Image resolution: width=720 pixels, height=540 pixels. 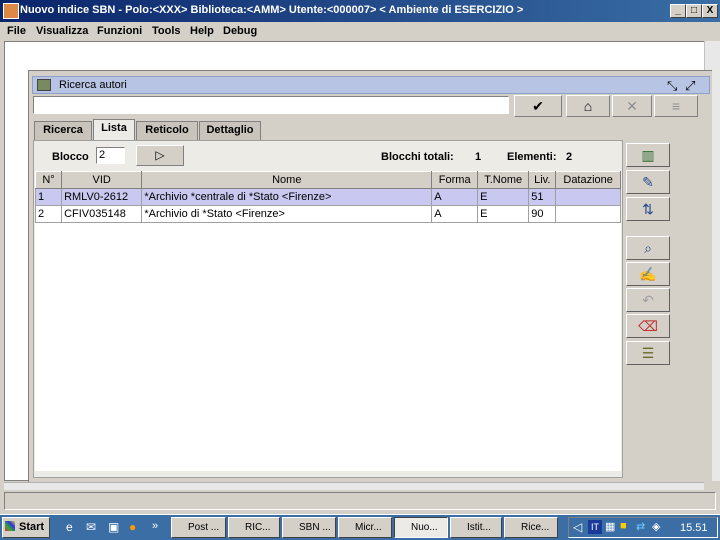 I want to click on frame-icon, so click(x=44, y=85).